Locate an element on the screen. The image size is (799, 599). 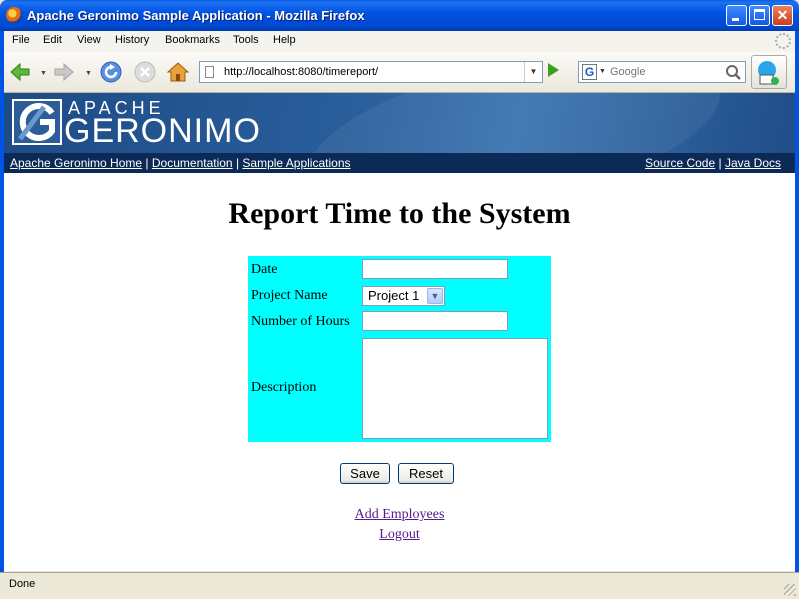
maximize-button is located at coordinates (759, 15).